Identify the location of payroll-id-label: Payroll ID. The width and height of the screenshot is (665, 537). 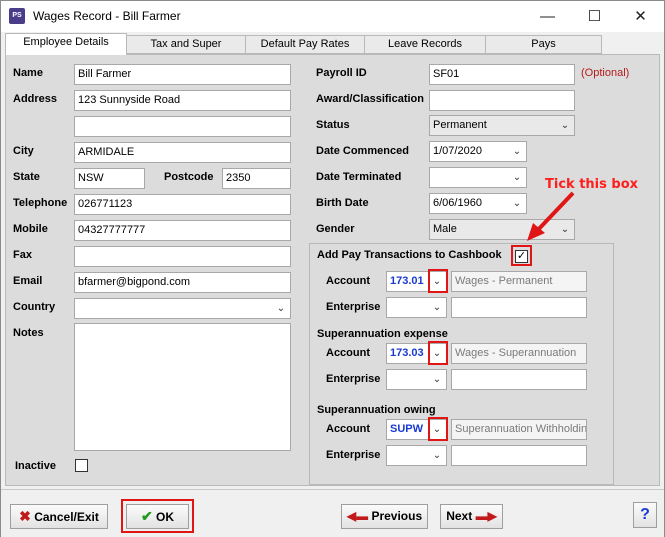
(341, 73).